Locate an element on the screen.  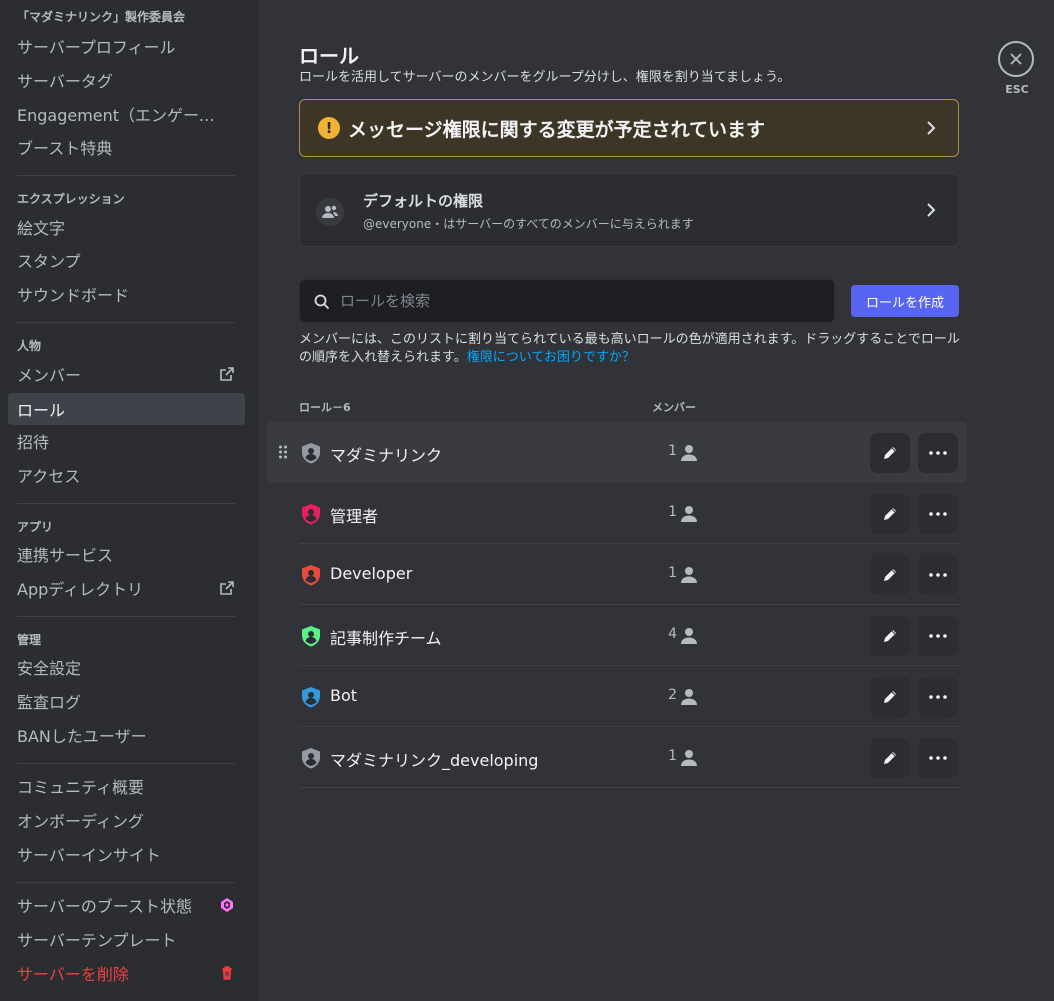
sidebar-item-roles: ロール is located at coordinates (126, 409).